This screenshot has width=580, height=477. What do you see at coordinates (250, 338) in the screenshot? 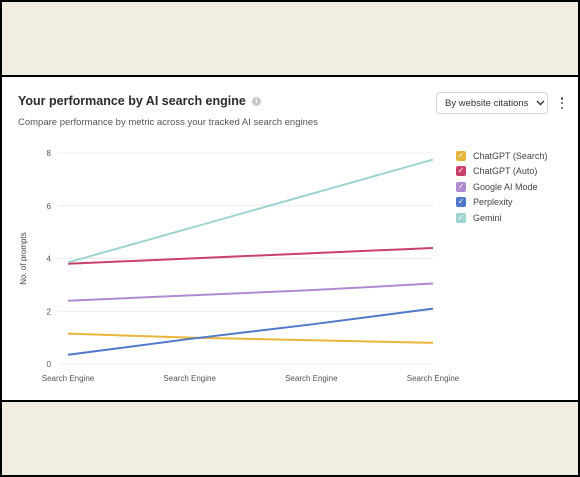
I see `series-line-chatgpt-search` at bounding box center [250, 338].